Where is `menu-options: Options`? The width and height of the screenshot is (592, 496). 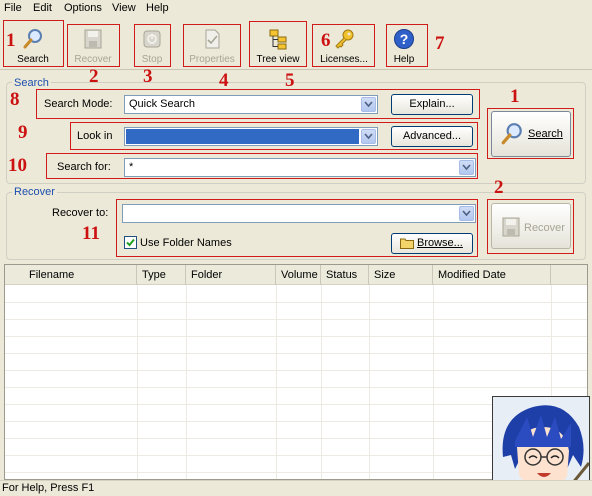 menu-options: Options is located at coordinates (83, 8).